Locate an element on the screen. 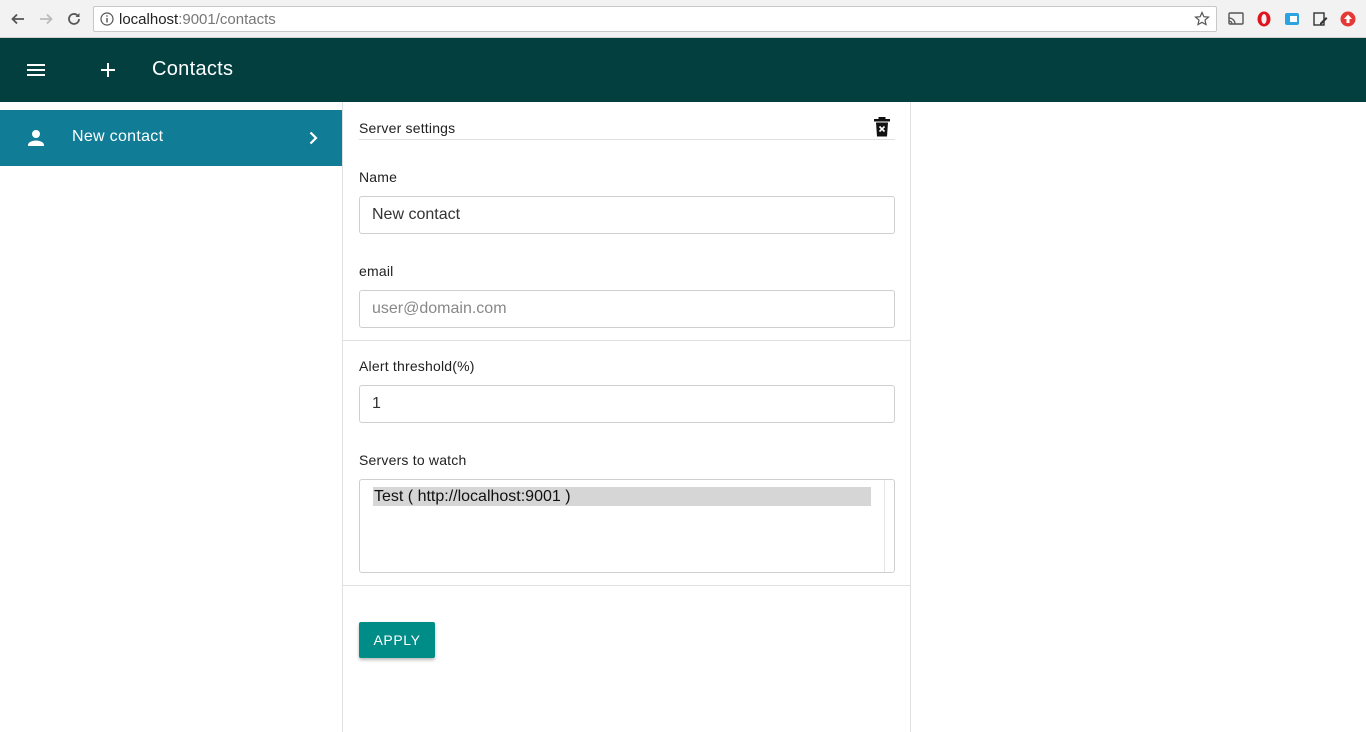 The width and height of the screenshot is (1366, 732). app-toolbar: Contacts is located at coordinates (683, 70).